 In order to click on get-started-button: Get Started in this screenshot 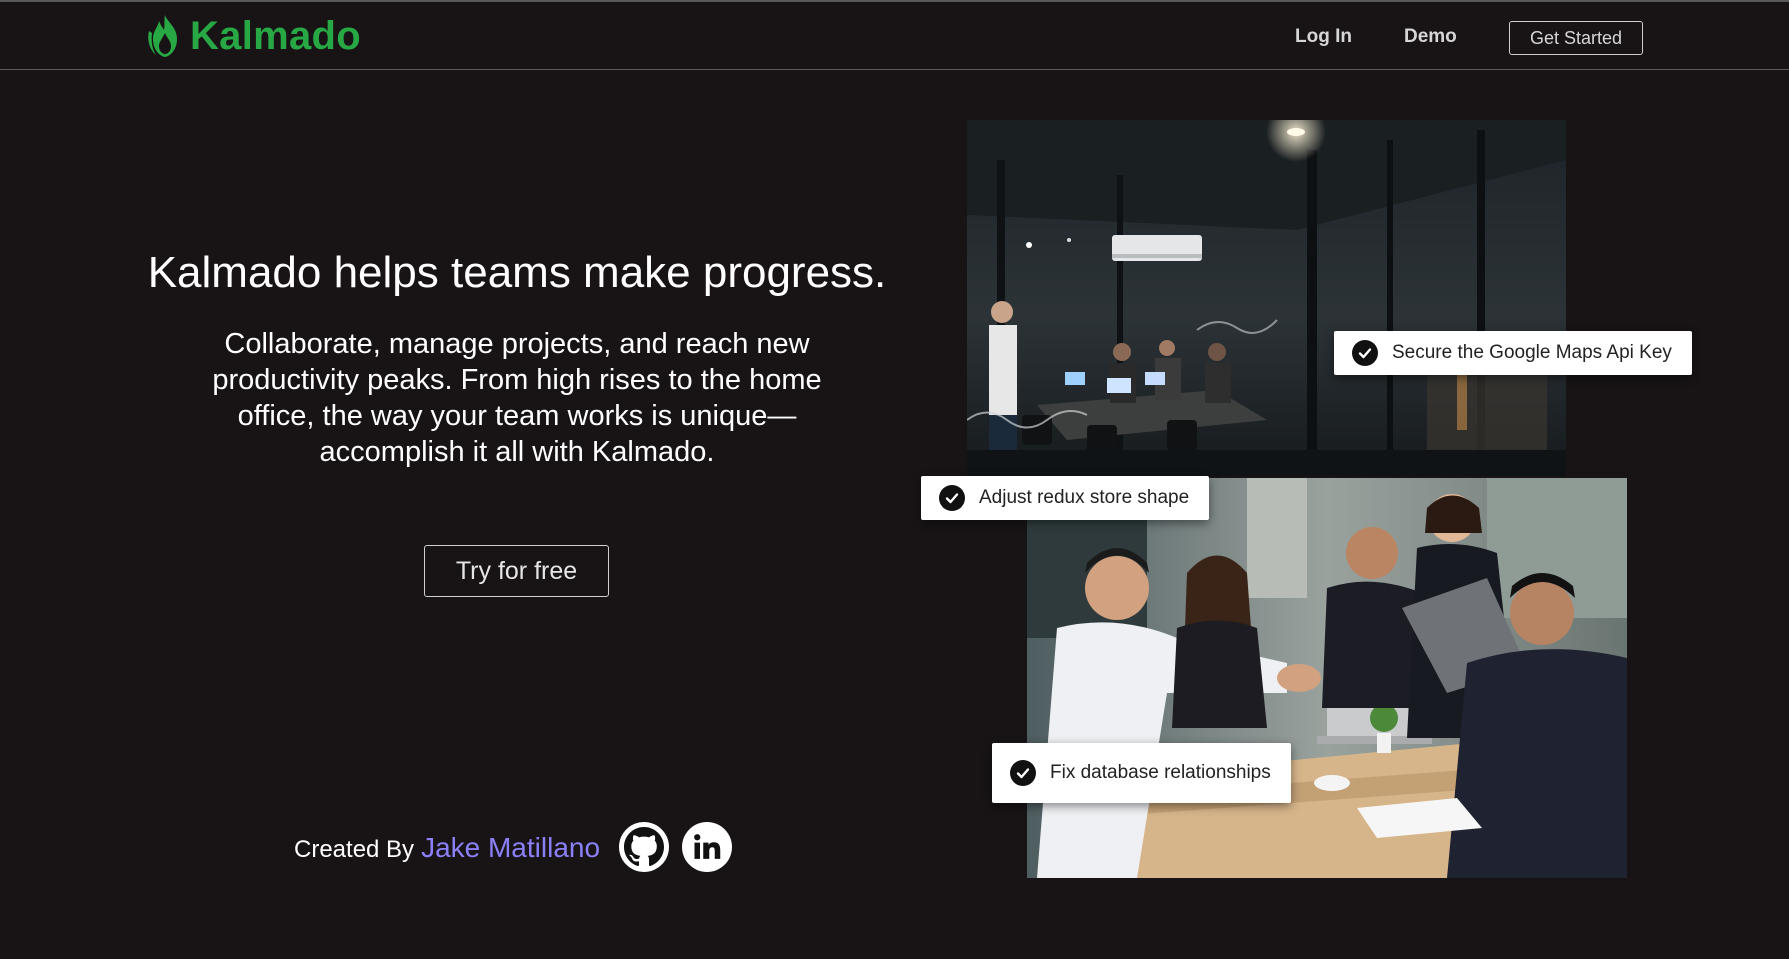, I will do `click(1576, 38)`.